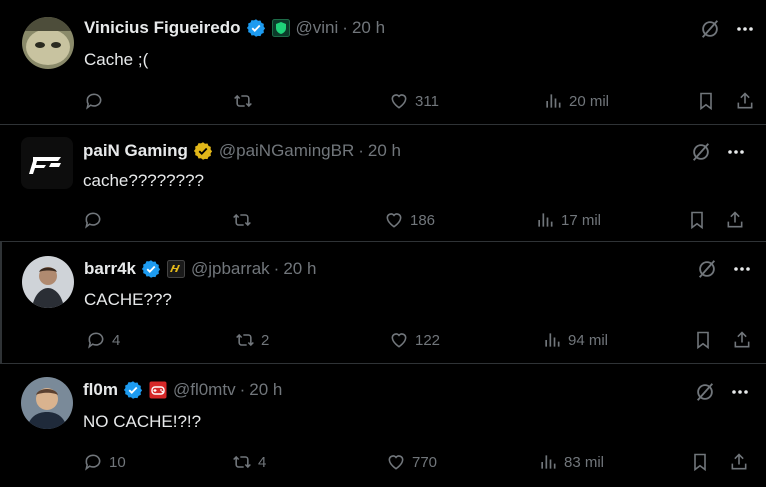  What do you see at coordinates (425, 462) in the screenshot?
I see `like-count: 770` at bounding box center [425, 462].